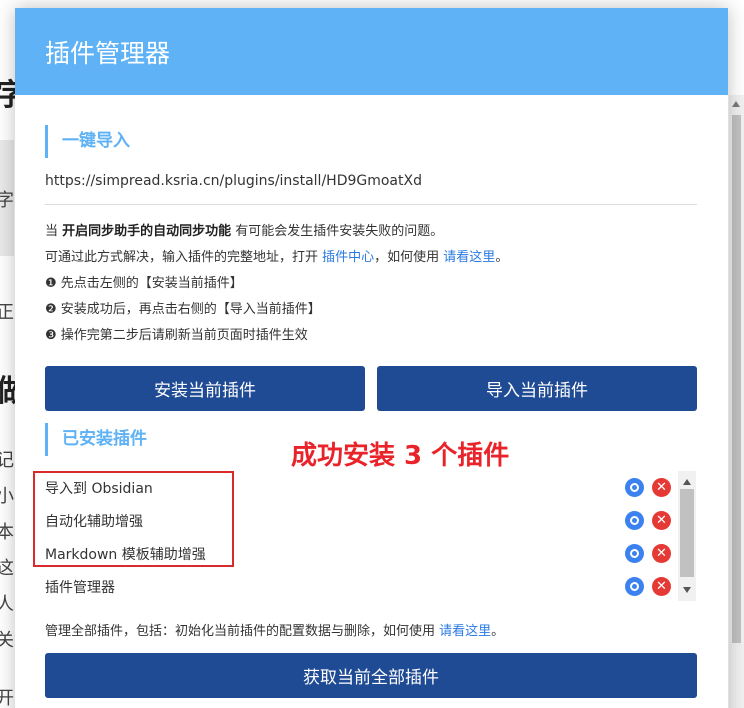 The image size is (744, 708). What do you see at coordinates (465, 631) in the screenshot?
I see `manage-help-link: 请看这里` at bounding box center [465, 631].